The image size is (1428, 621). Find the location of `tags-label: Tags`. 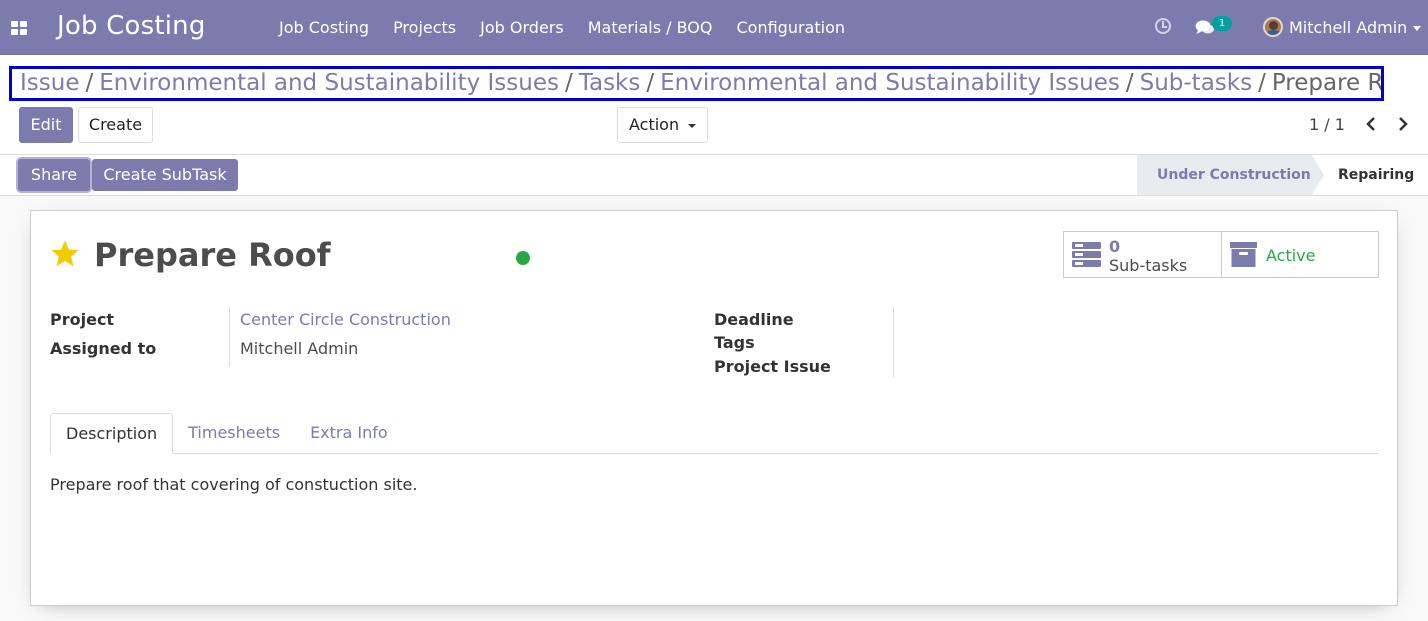

tags-label: Tags is located at coordinates (734, 342).